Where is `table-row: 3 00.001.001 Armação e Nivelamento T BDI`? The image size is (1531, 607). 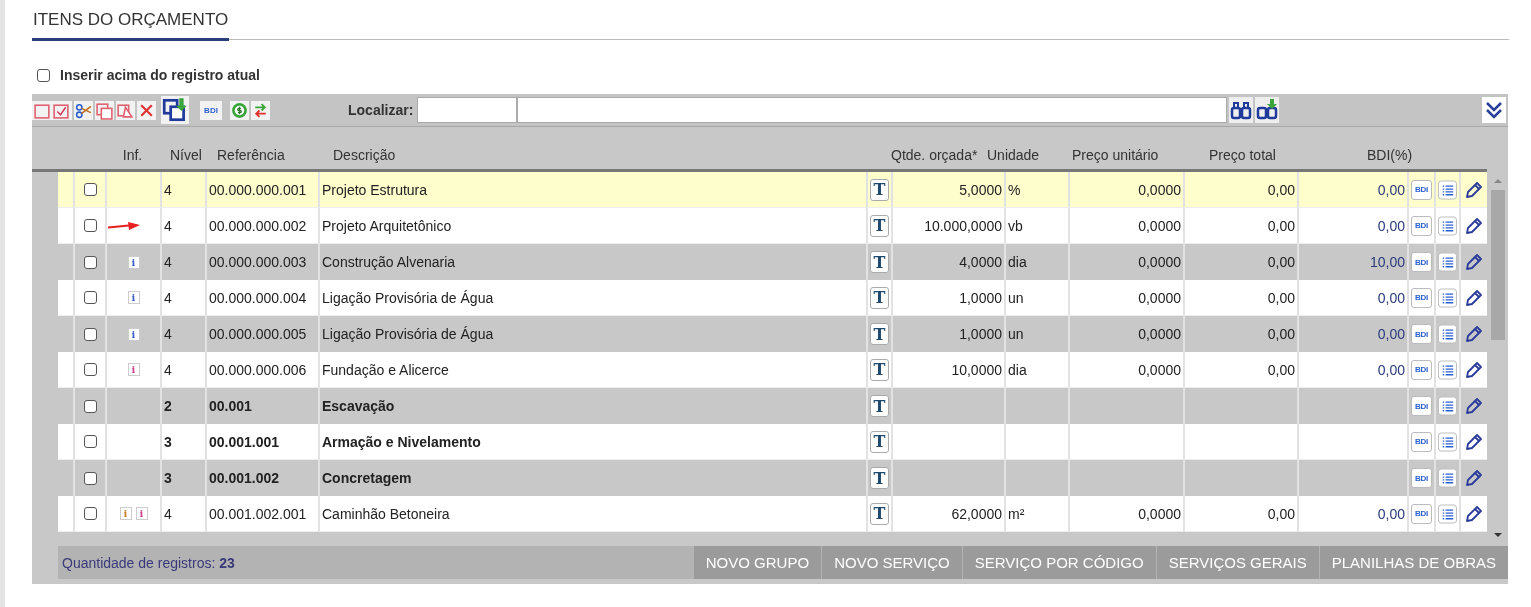
table-row: 3 00.001.001 Armação e Nivelamento T BDI is located at coordinates (772, 442).